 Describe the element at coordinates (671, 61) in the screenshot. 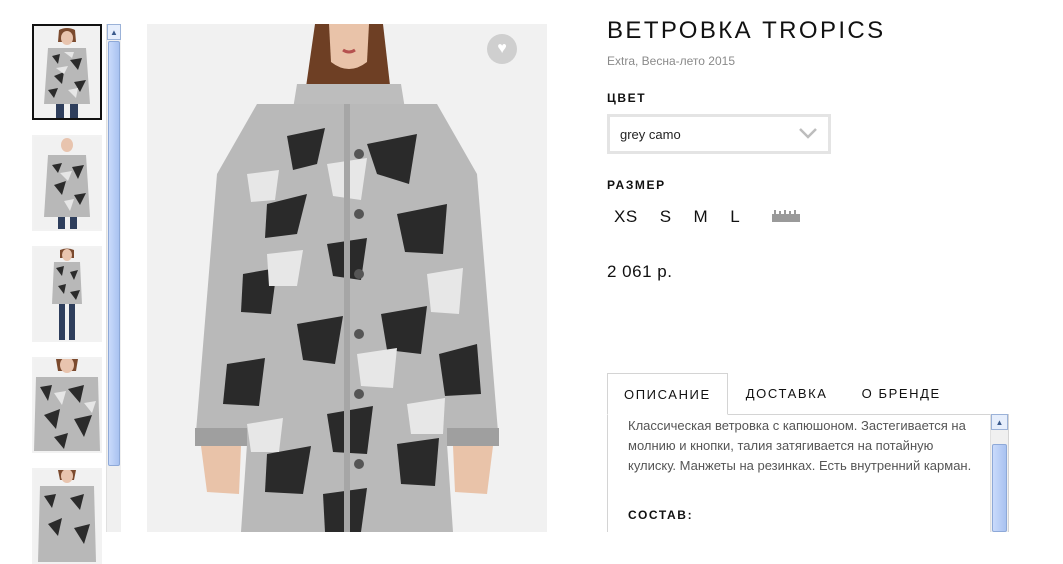

I see `product-subtitle: Extra, Весна-лето 2015` at that location.